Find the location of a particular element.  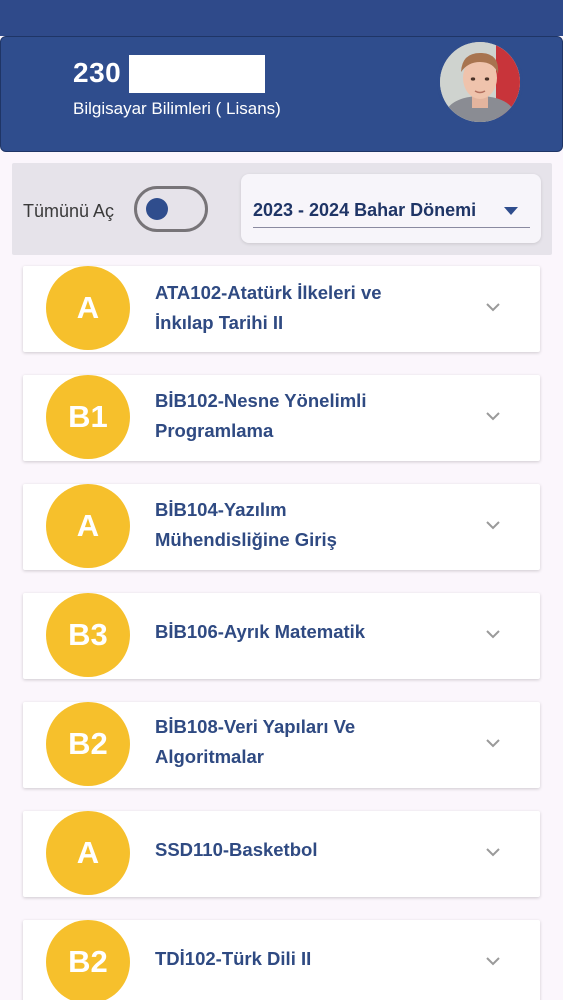

course-name: BİB104-Yazılım Mühendisliğine Giriş is located at coordinates (246, 524).